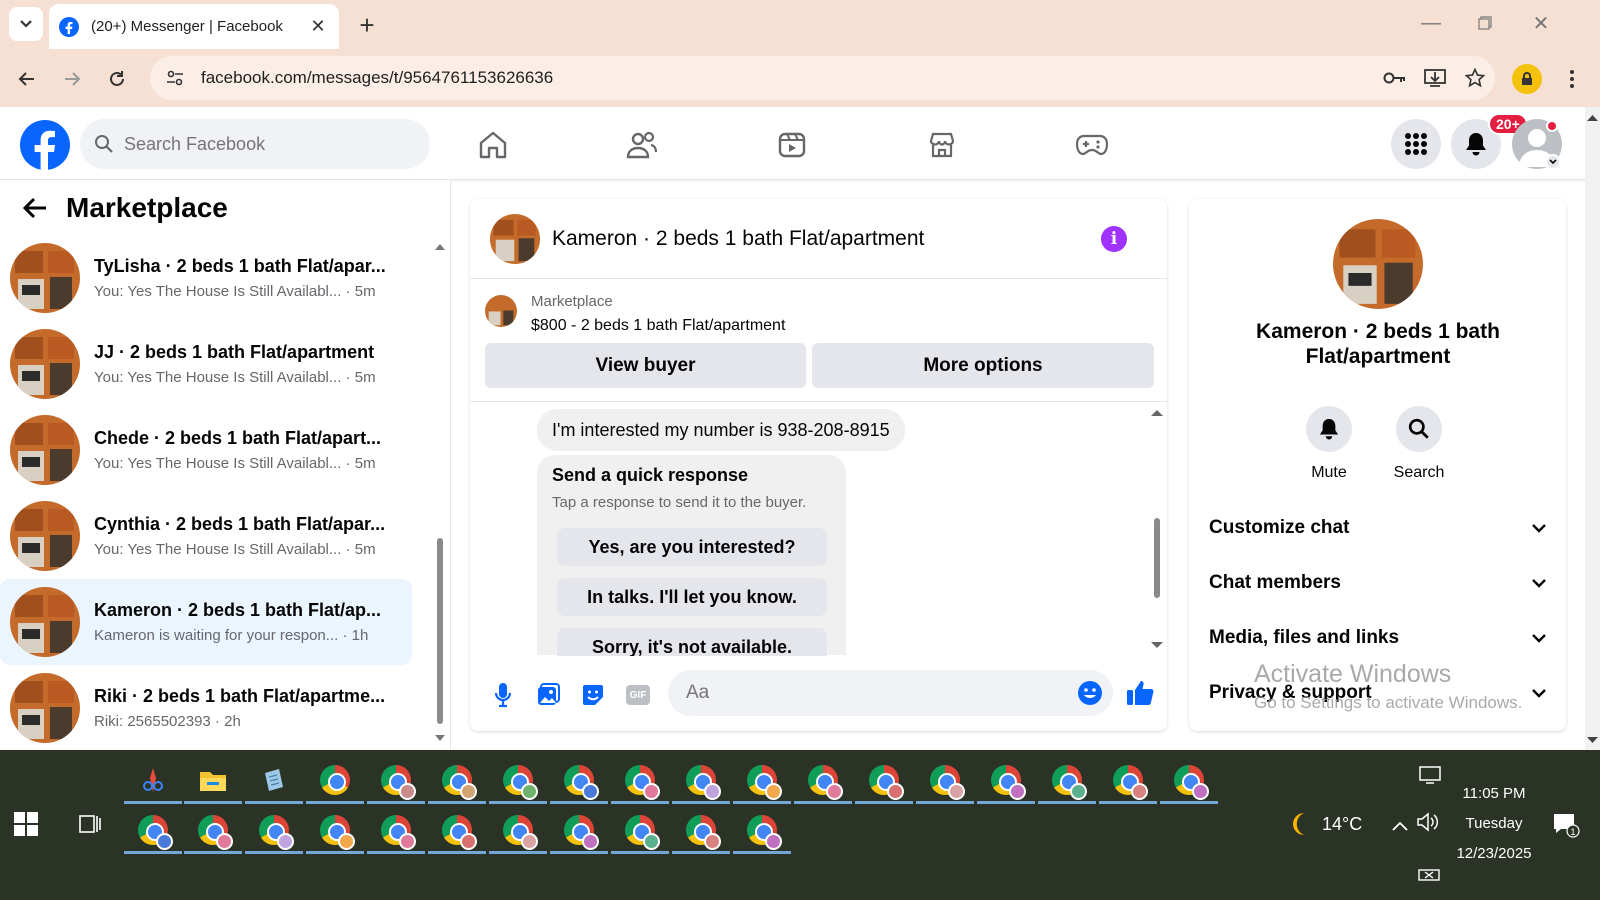  I want to click on message-input, so click(881, 693).